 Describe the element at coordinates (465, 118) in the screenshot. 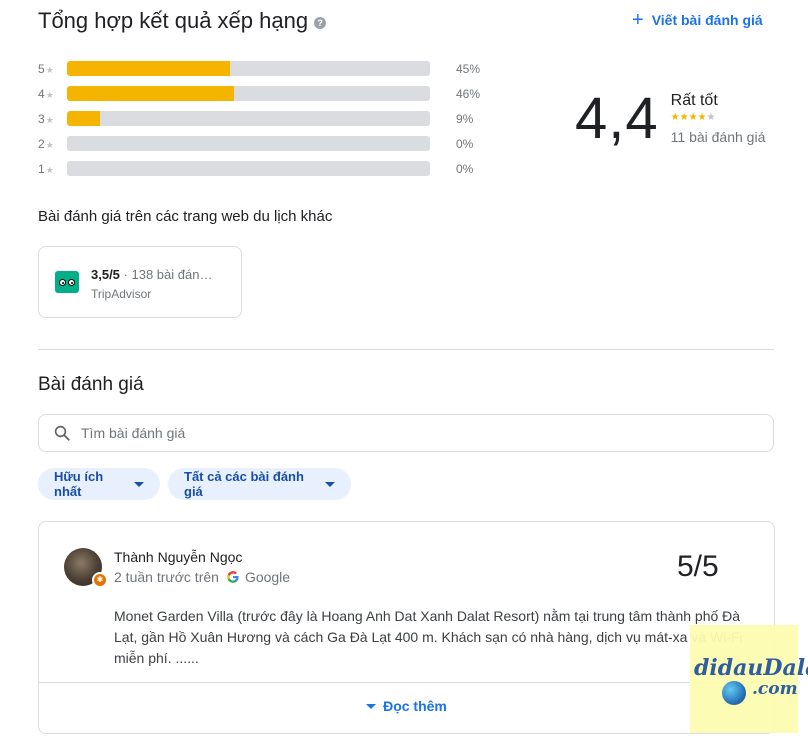

I see `rating-bar-percent: 9%` at that location.